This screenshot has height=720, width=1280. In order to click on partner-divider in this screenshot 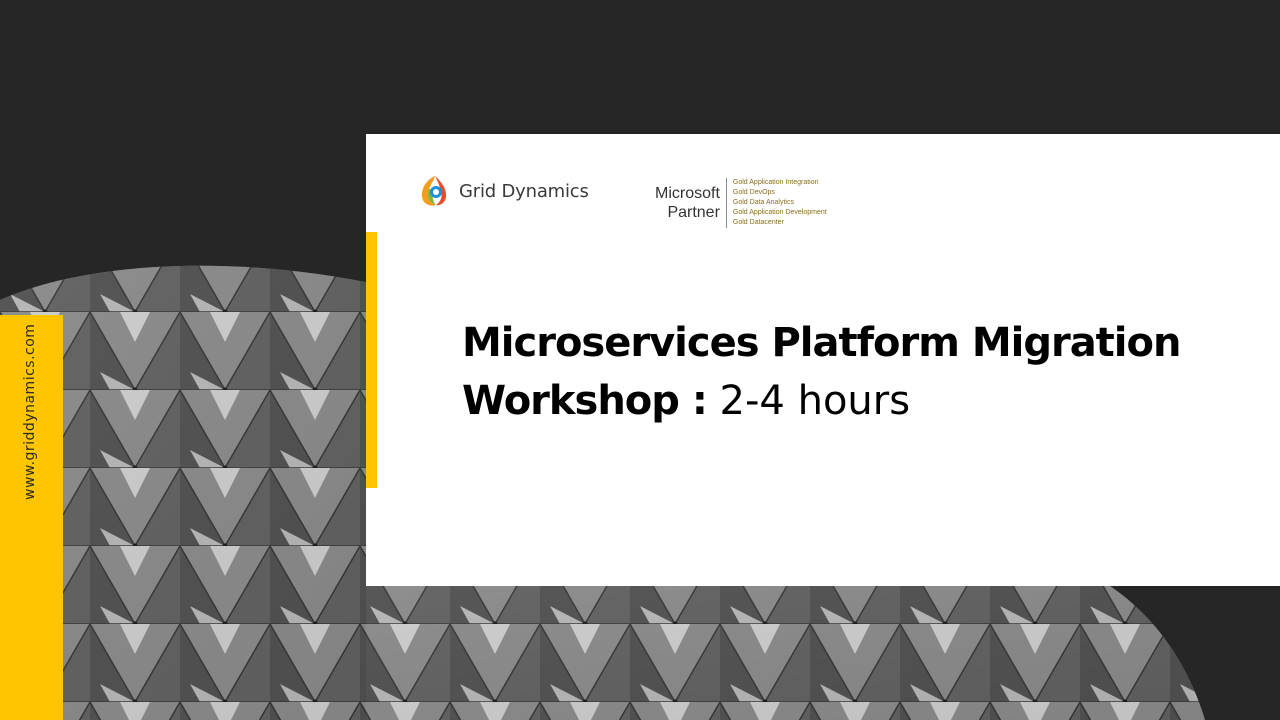, I will do `click(726, 203)`.